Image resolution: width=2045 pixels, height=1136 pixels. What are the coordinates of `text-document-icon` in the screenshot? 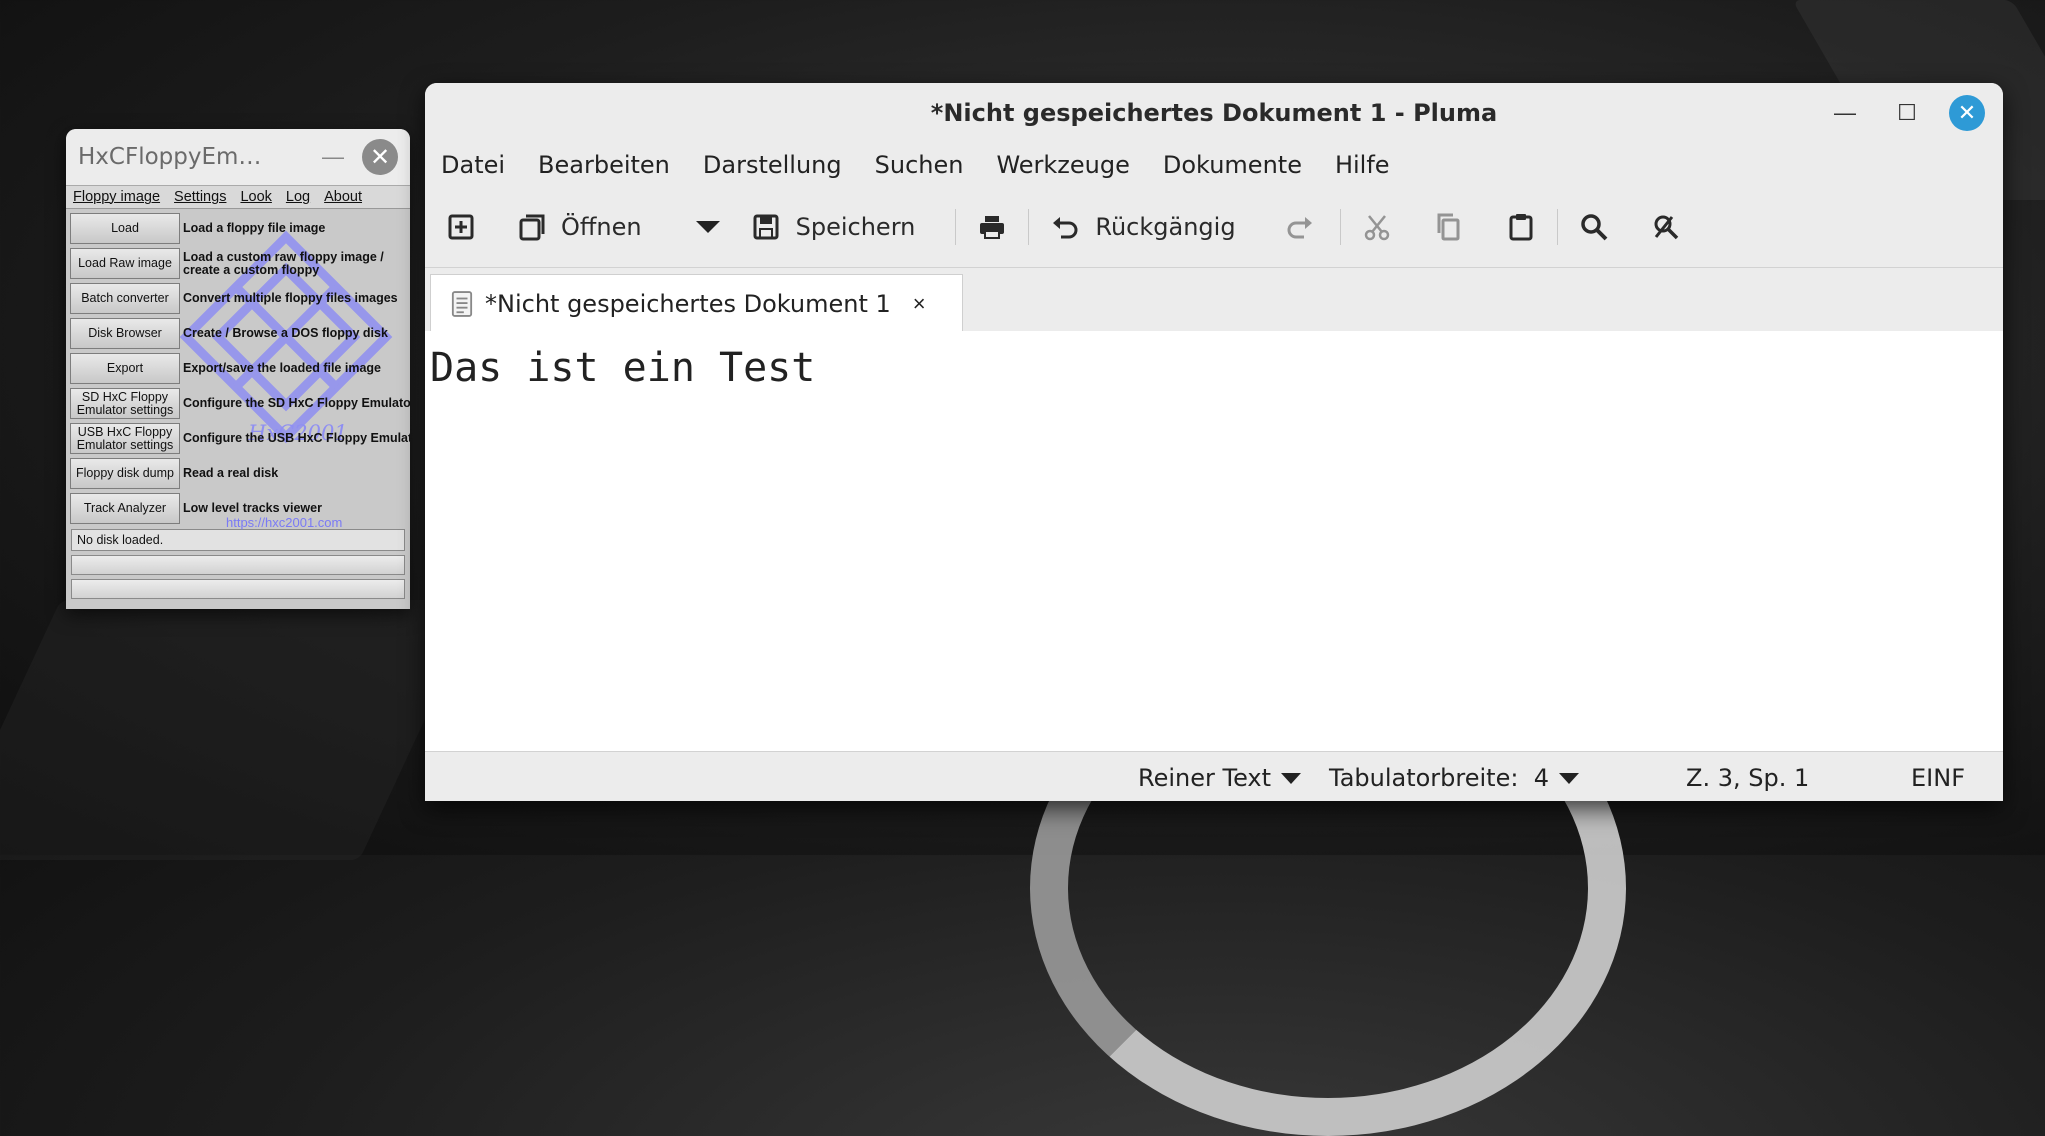 It's located at (462, 303).